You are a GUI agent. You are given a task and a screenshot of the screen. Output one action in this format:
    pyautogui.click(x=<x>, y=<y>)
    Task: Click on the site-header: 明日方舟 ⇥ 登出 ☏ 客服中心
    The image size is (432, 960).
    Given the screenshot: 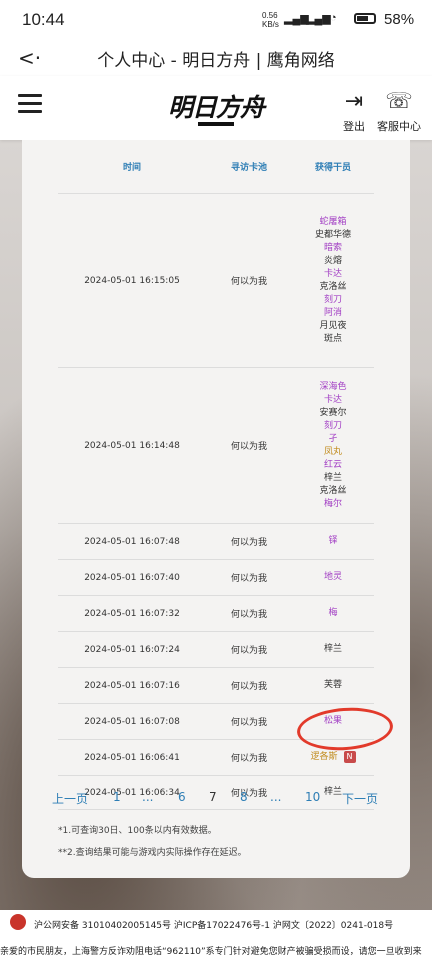 What is the action you would take?
    pyautogui.click(x=216, y=108)
    